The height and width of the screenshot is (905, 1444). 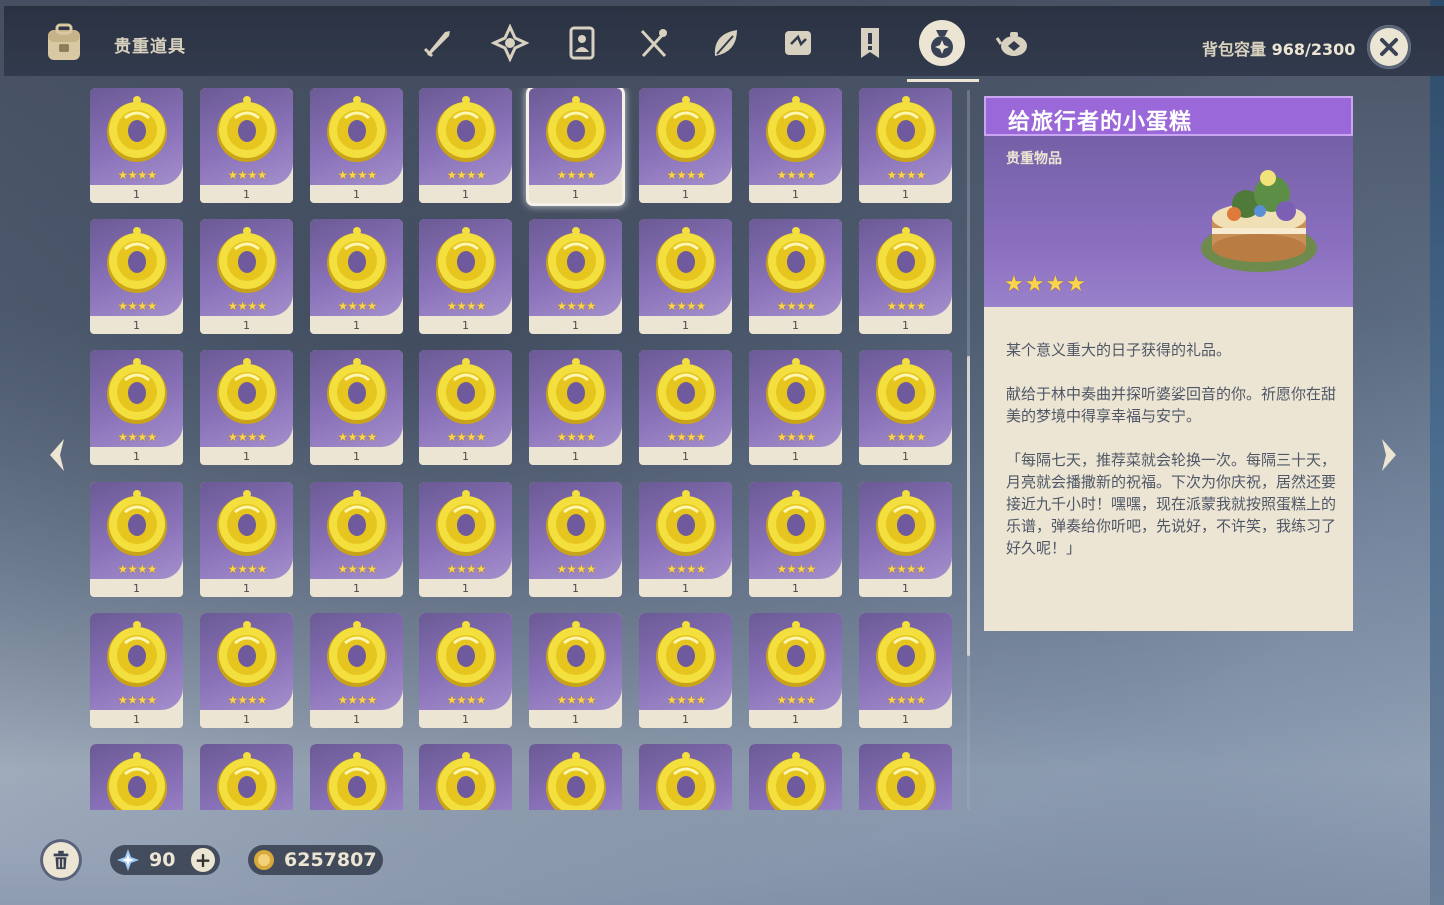 I want to click on prev-item-button, so click(x=58, y=455).